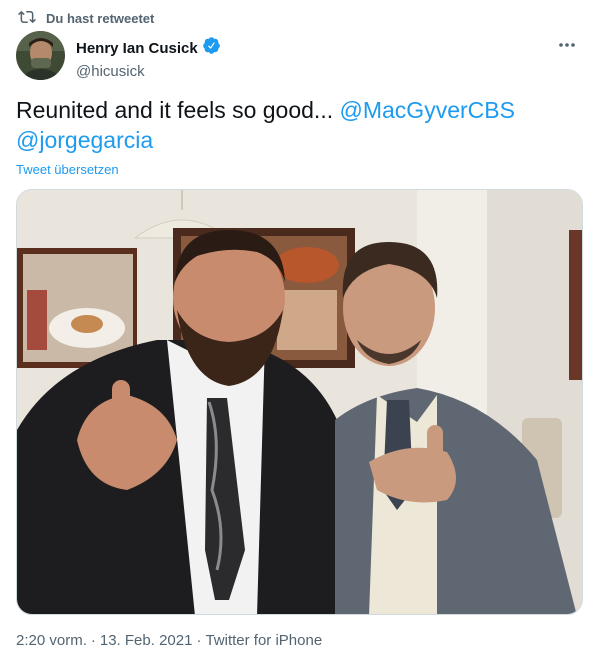 Image resolution: width=597 pixels, height=662 pixels. Describe the element at coordinates (40, 55) in the screenshot. I see `avatar` at that location.